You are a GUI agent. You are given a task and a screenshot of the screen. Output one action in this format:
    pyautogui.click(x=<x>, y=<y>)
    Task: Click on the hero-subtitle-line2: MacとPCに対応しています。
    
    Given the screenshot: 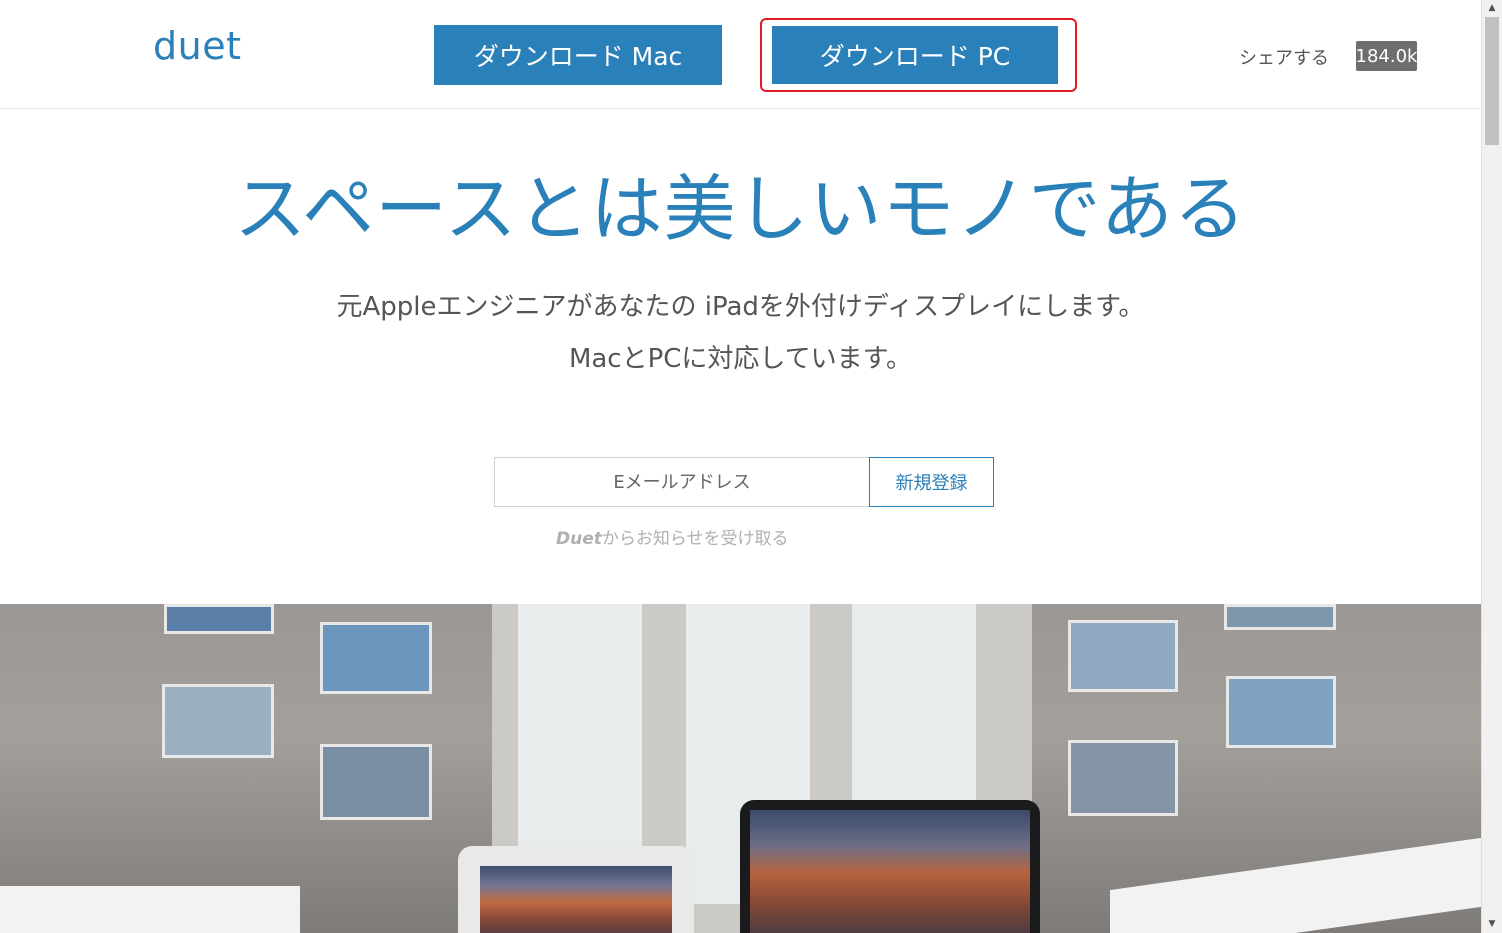 What is the action you would take?
    pyautogui.click(x=740, y=359)
    